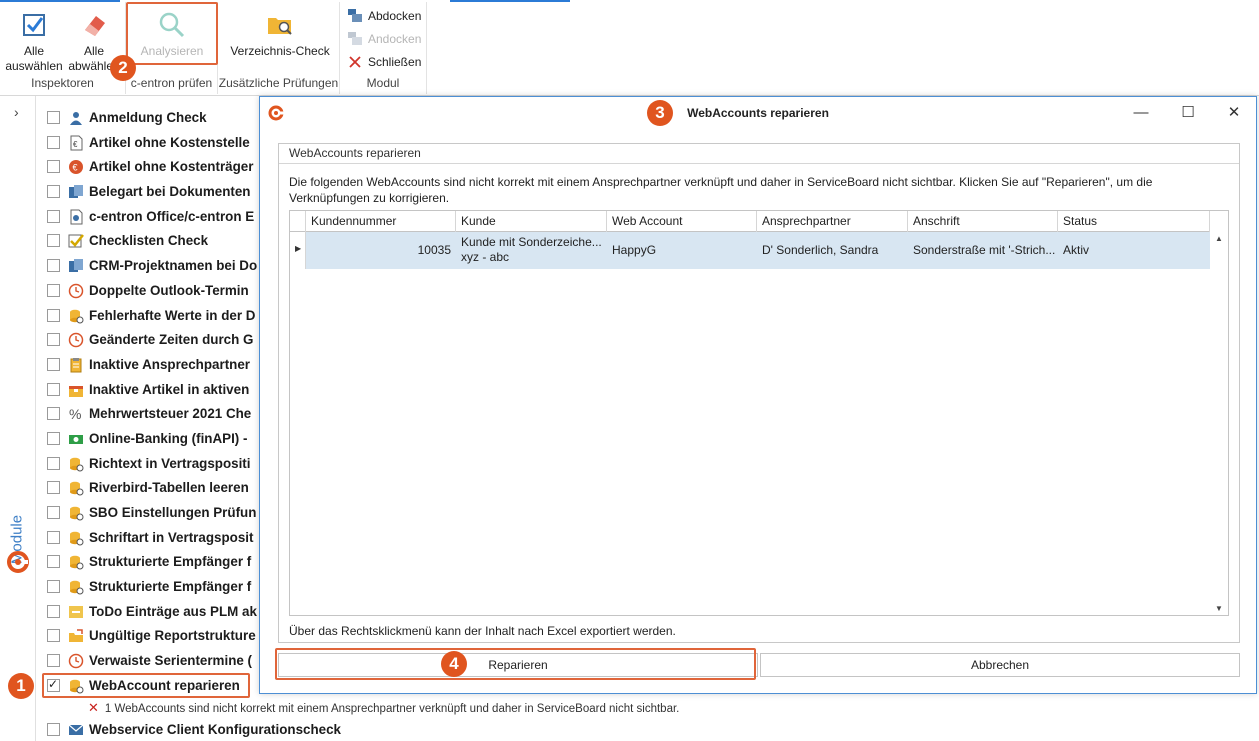 Image resolution: width=1259 pixels, height=741 pixels. Describe the element at coordinates (171, 537) in the screenshot. I see `inspector-label: Schriftart in Vertragsposit` at that location.